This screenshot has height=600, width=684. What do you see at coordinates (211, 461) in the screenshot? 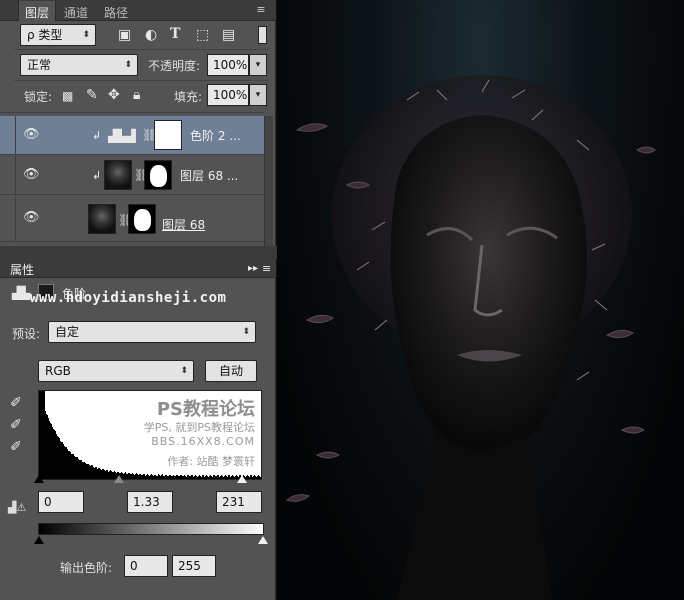
I see `histogram-watermark-author: 作者: 站酷 梦寰轩` at bounding box center [211, 461].